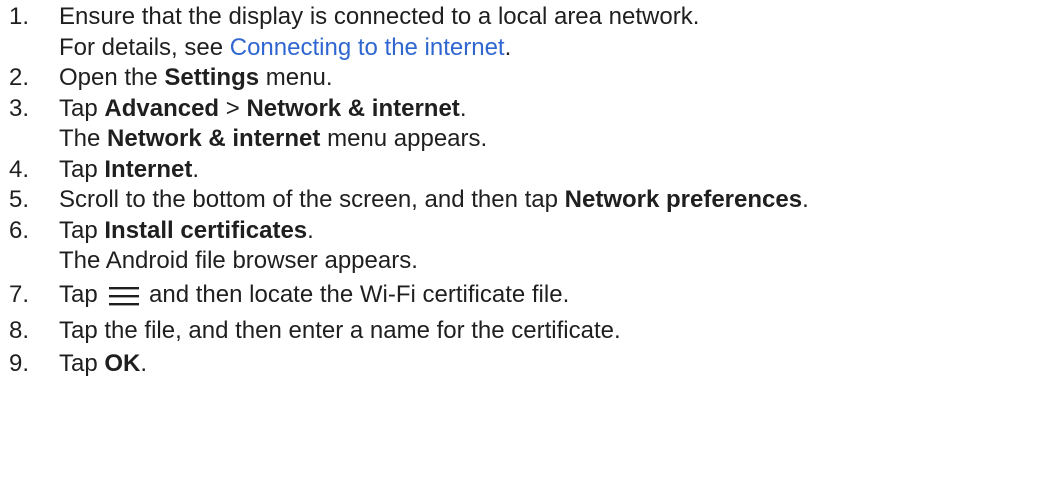 This screenshot has height=477, width=1043. Describe the element at coordinates (508, 47) in the screenshot. I see `step-subtext-part: .` at that location.